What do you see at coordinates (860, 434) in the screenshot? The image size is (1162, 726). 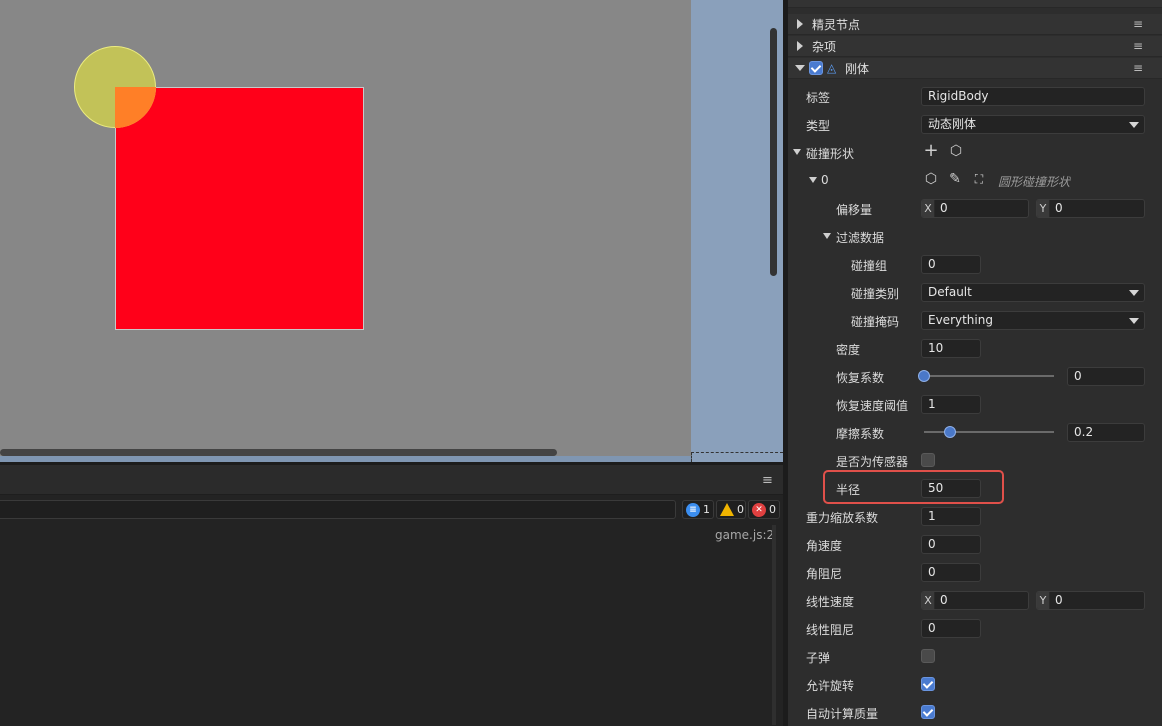 I see `friction-label: 摩擦系数` at bounding box center [860, 434].